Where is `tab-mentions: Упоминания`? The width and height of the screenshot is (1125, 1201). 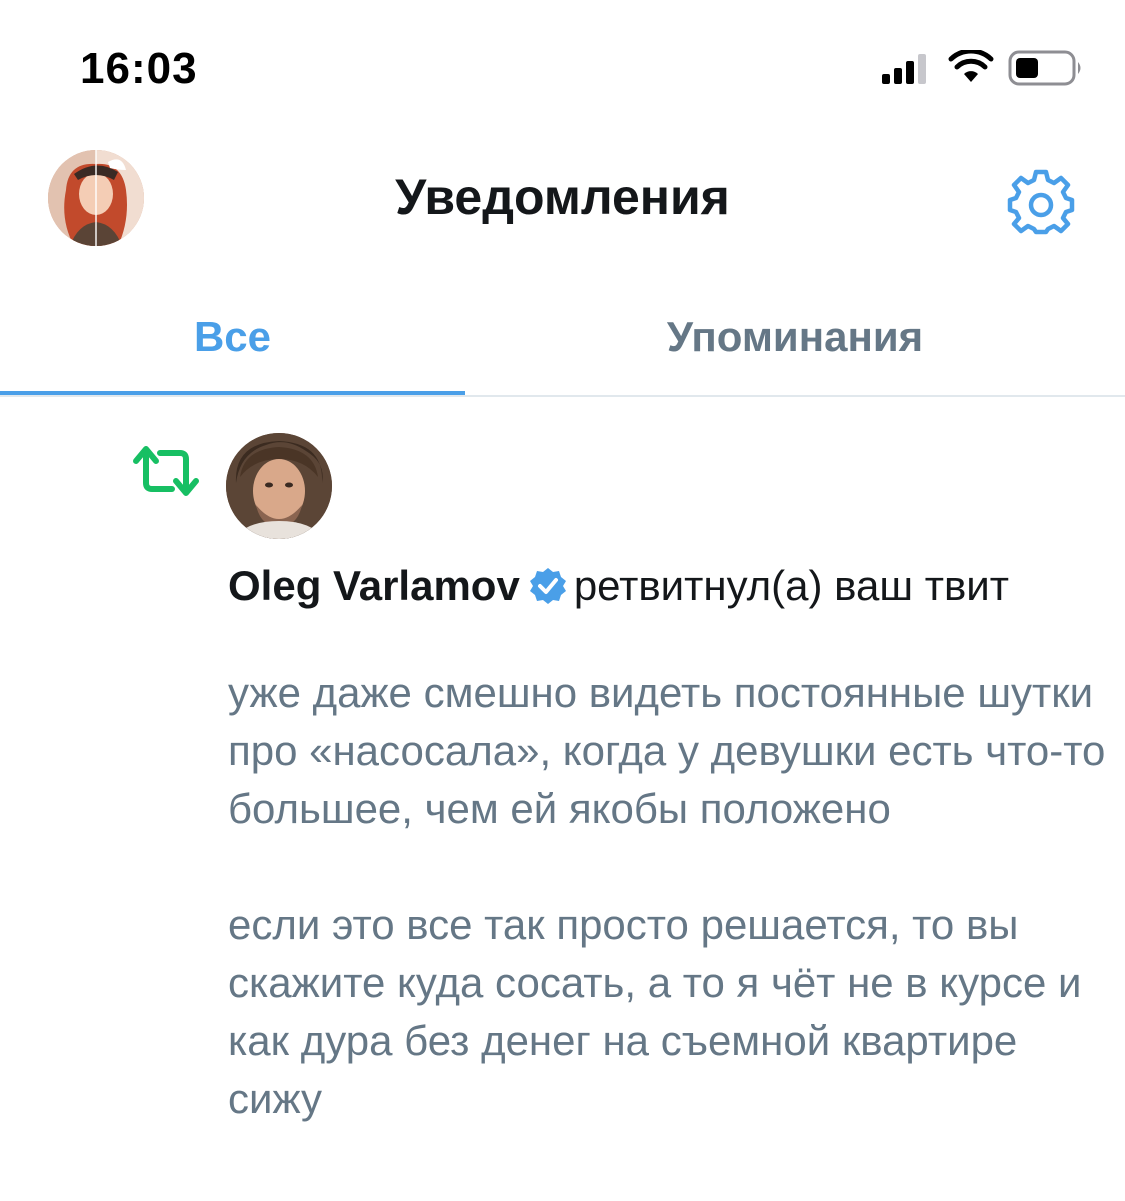
tab-mentions: Упоминания is located at coordinates (795, 336).